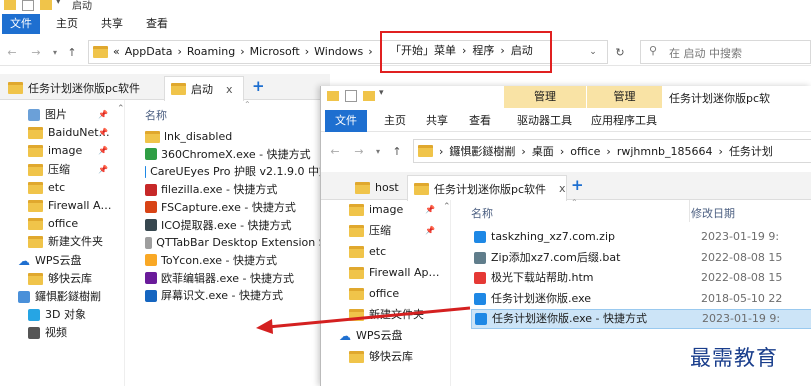 The height and width of the screenshot is (386, 811). Describe the element at coordinates (734, 358) in the screenshot. I see `watermark: 最需教育` at that location.